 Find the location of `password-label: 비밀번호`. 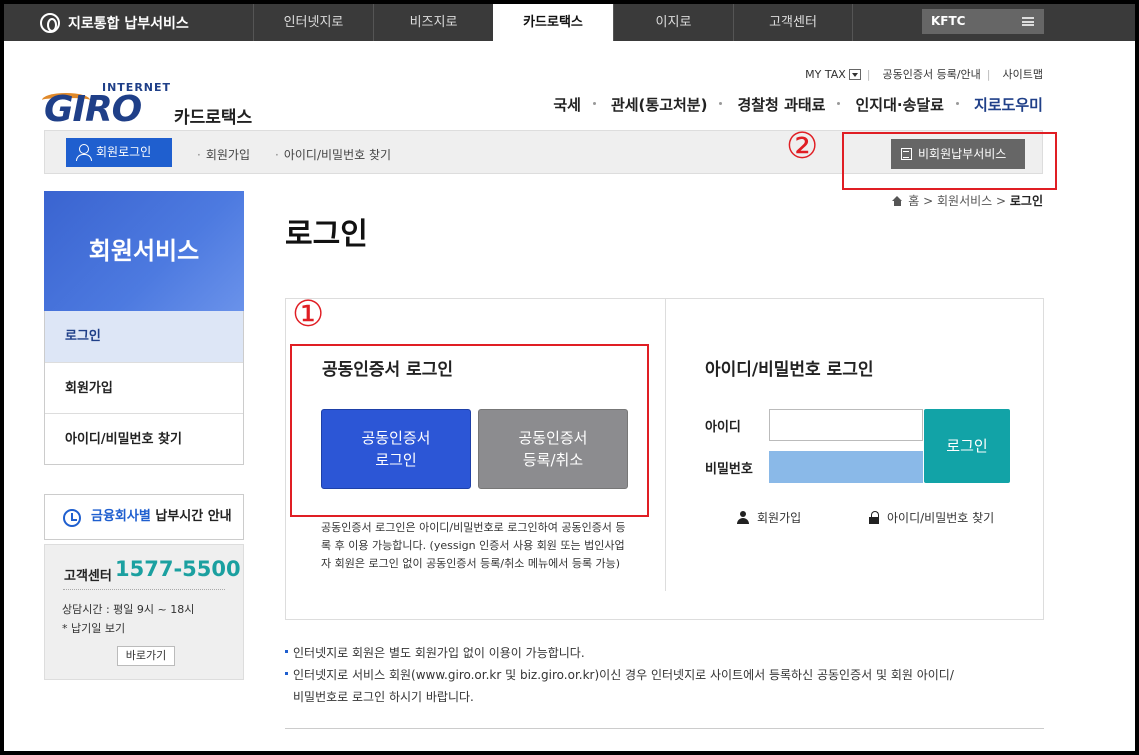

password-label: 비밀번호 is located at coordinates (729, 469).